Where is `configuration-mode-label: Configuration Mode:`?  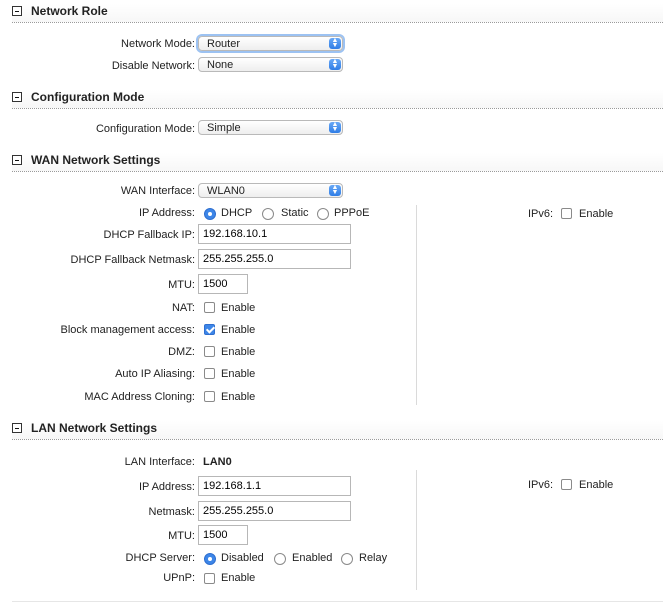
configuration-mode-label: Configuration Mode: is located at coordinates (145, 129).